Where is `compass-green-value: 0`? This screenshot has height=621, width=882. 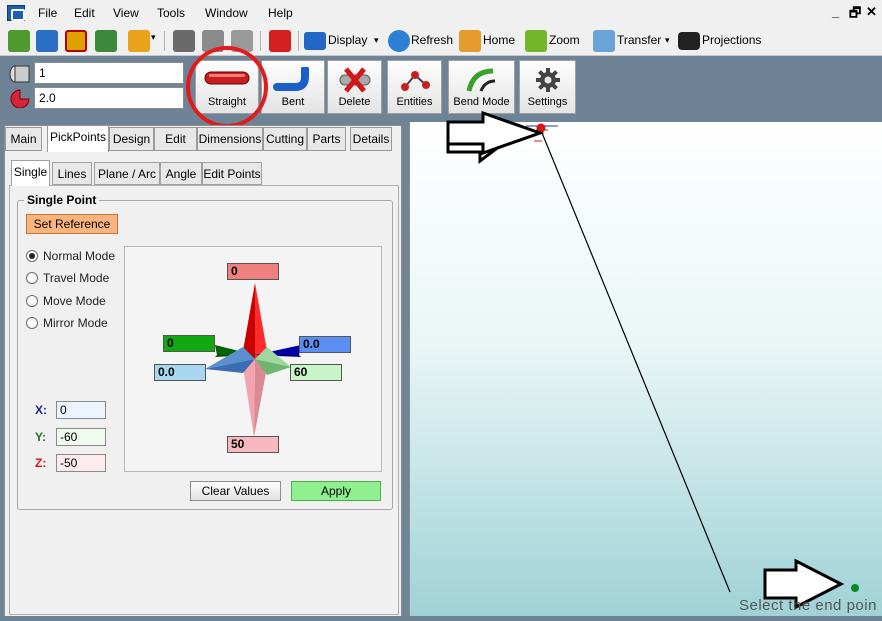 compass-green-value: 0 is located at coordinates (189, 343).